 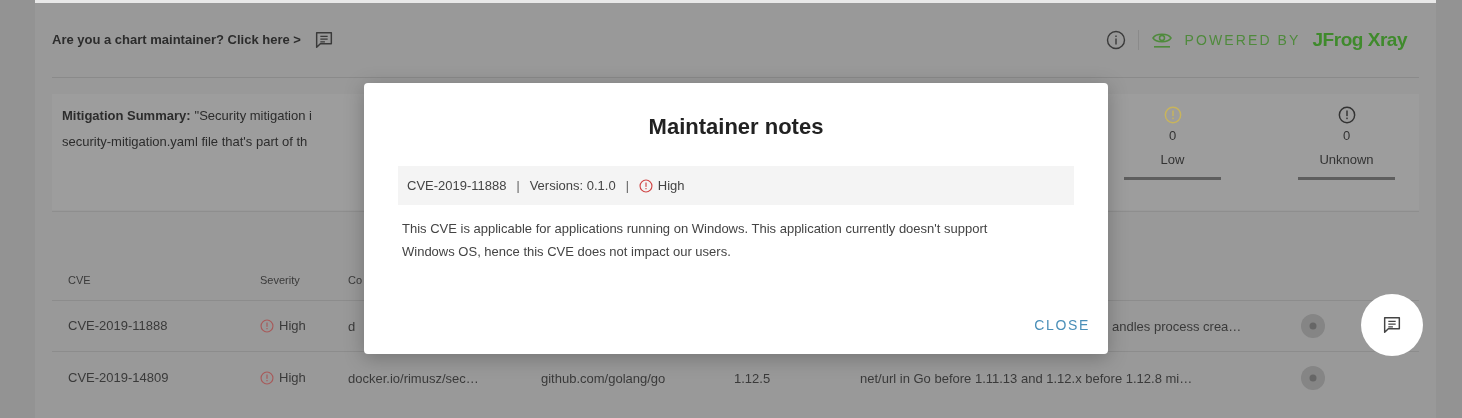 I want to click on meta-text: Versions: 0.1.0, so click(x=572, y=185).